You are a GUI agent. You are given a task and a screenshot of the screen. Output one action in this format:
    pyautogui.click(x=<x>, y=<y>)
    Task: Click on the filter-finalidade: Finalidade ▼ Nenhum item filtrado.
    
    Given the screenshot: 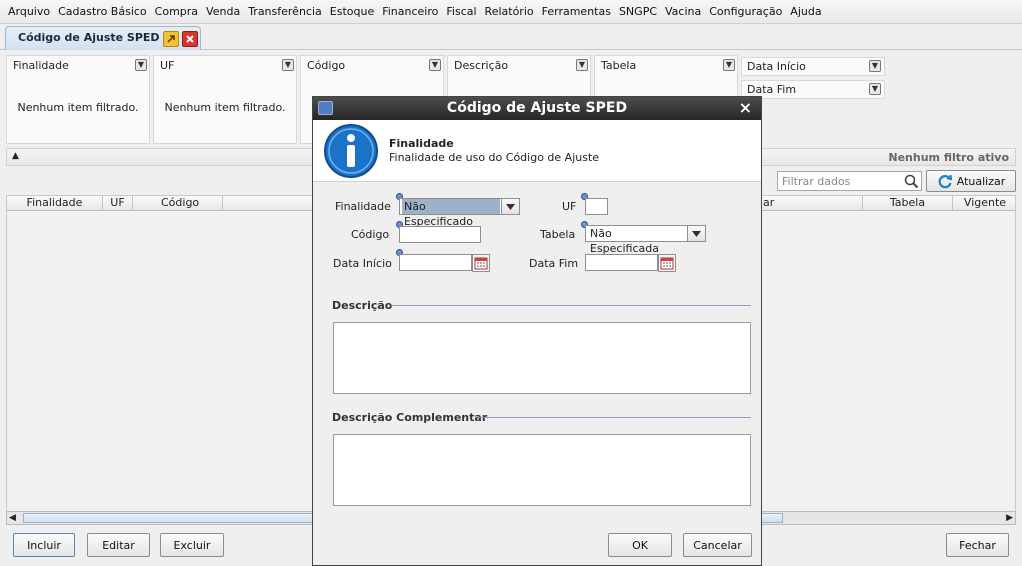 What is the action you would take?
    pyautogui.click(x=78, y=99)
    